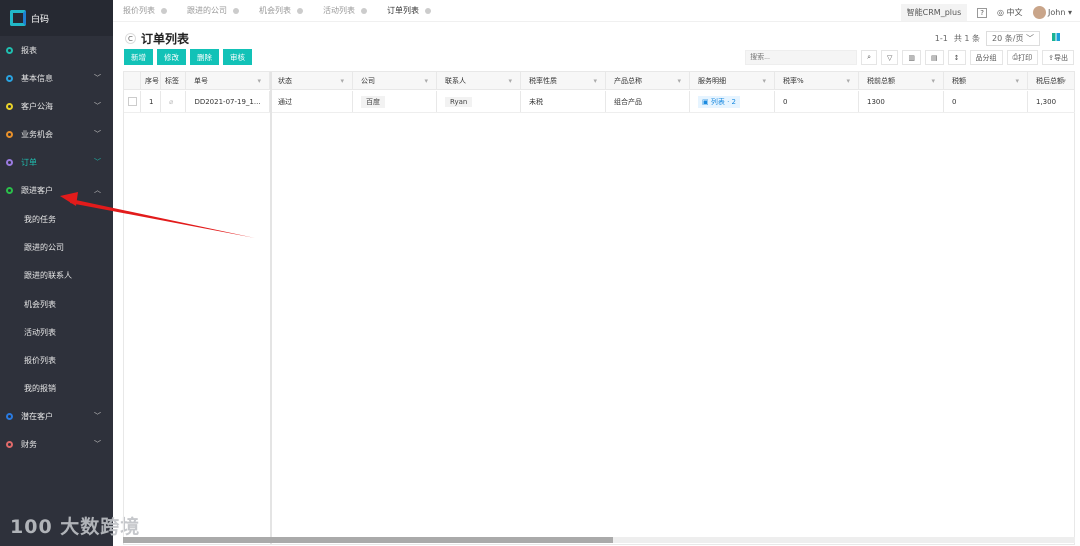 This screenshot has width=1080, height=546. I want to click on watermark: 100 大数跨境, so click(75, 527).